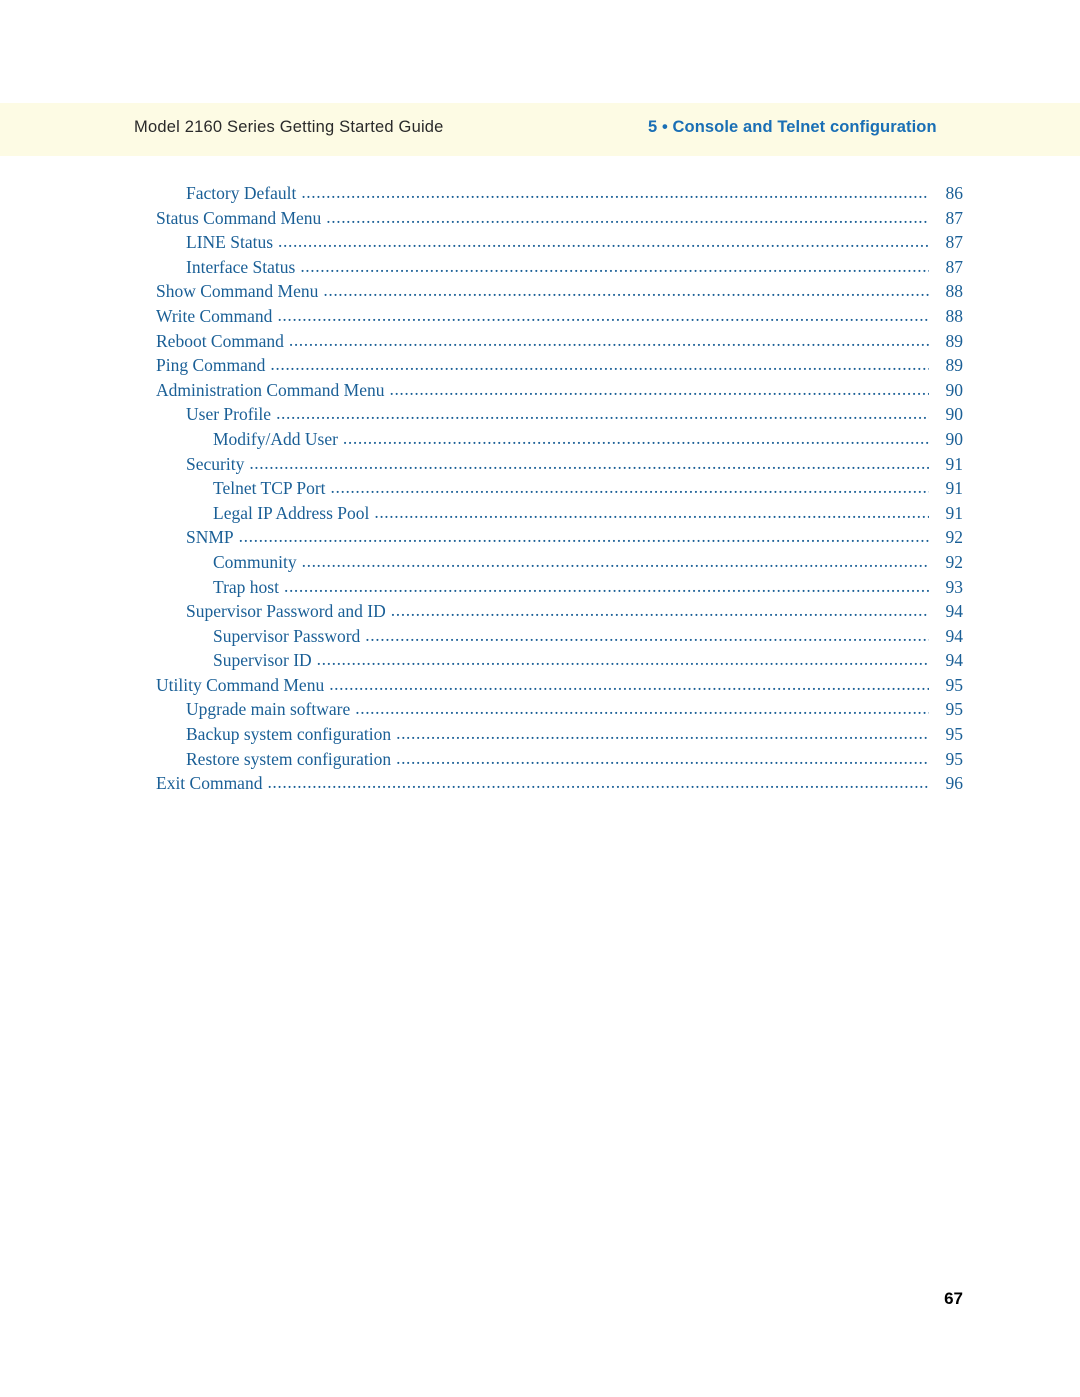 The image size is (1080, 1397). Describe the element at coordinates (262, 660) in the screenshot. I see `toc-entry-label: Supervisor ID` at that location.